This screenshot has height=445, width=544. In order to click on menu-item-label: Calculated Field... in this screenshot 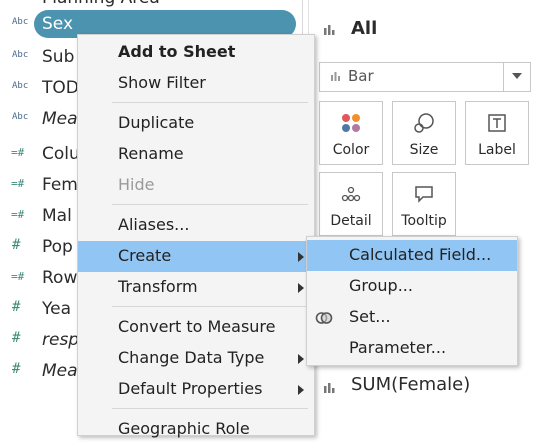, I will do `click(420, 254)`.